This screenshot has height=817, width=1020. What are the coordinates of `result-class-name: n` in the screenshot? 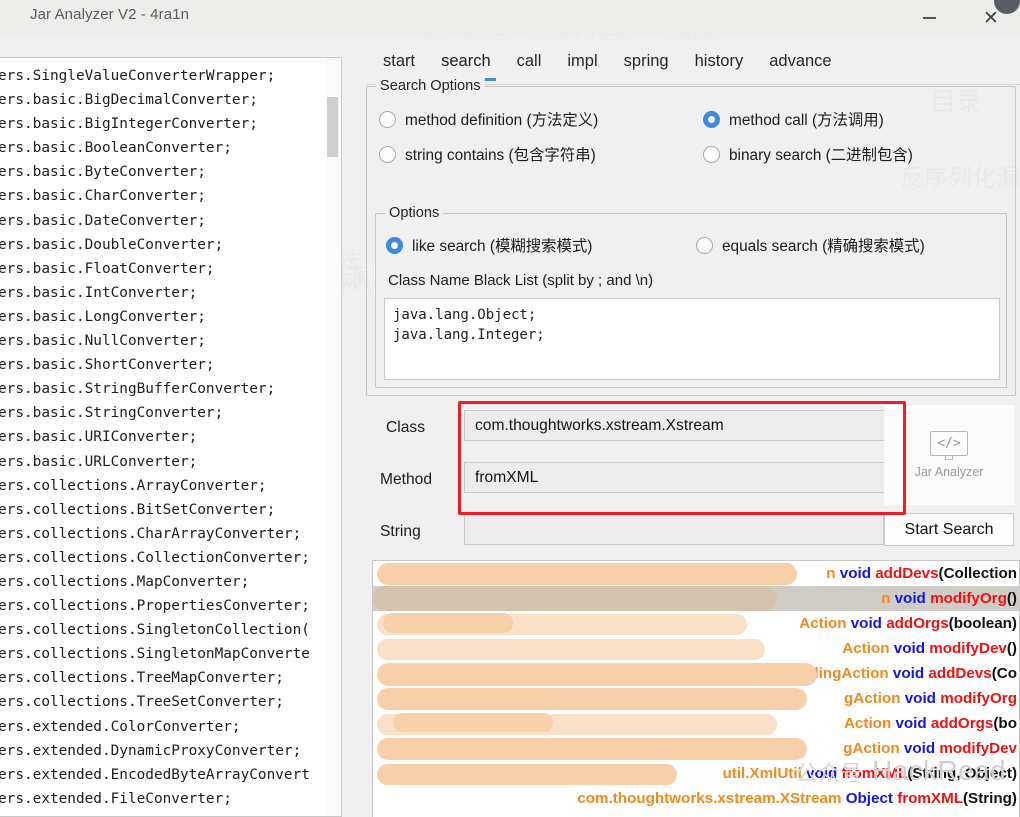 It's located at (831, 573).